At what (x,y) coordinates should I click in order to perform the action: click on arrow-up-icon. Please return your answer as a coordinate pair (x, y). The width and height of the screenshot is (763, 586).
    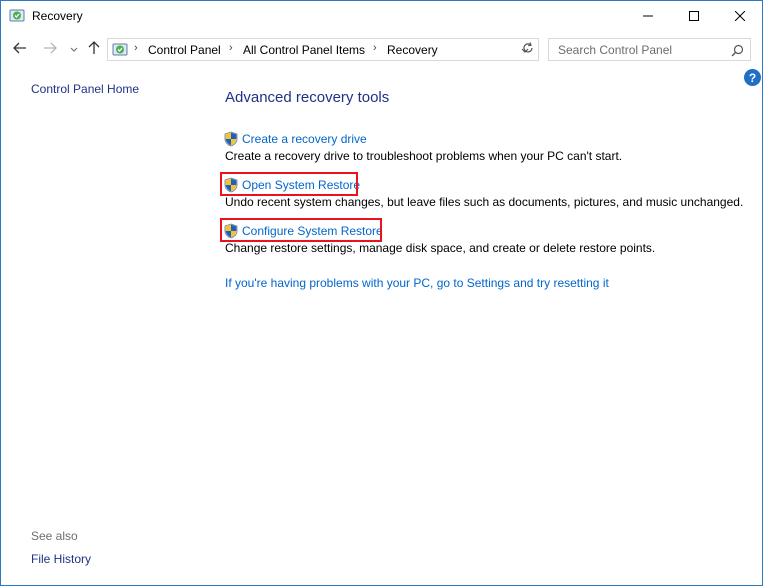
    Looking at the image, I should click on (94, 49).